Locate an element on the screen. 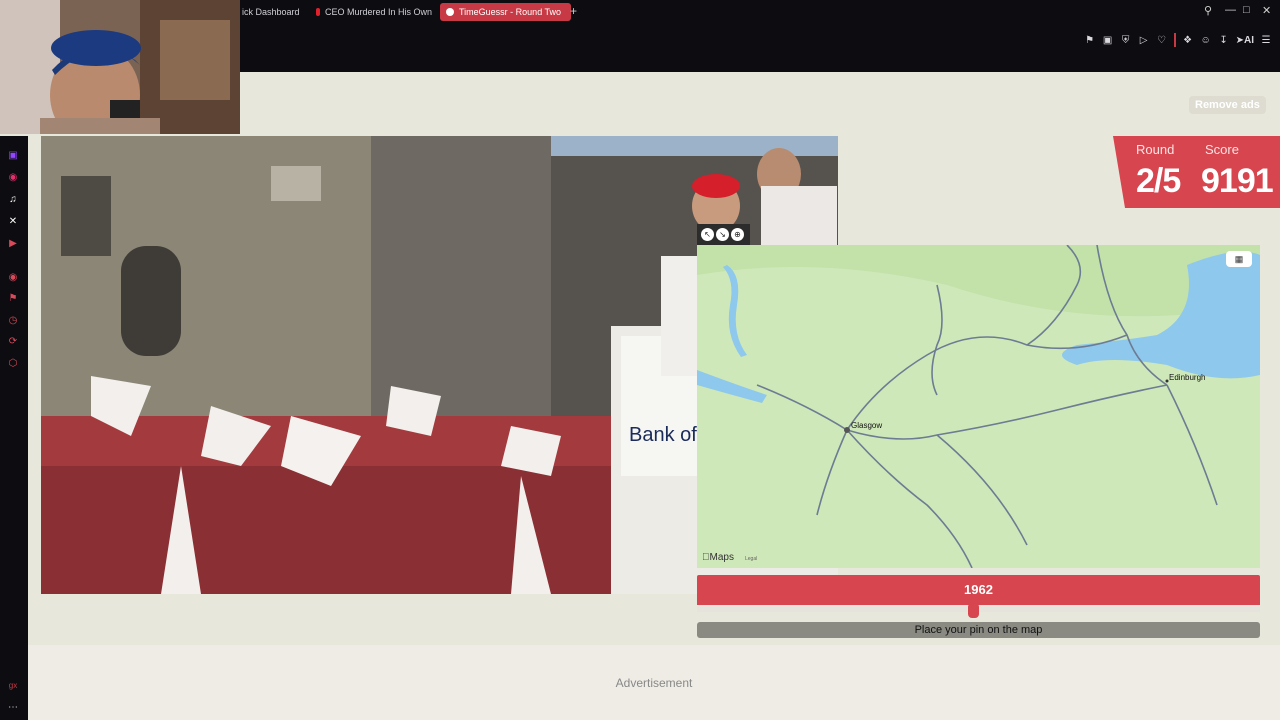 The image size is (1280, 720). expand-map-icon: ↖ is located at coordinates (707, 234).